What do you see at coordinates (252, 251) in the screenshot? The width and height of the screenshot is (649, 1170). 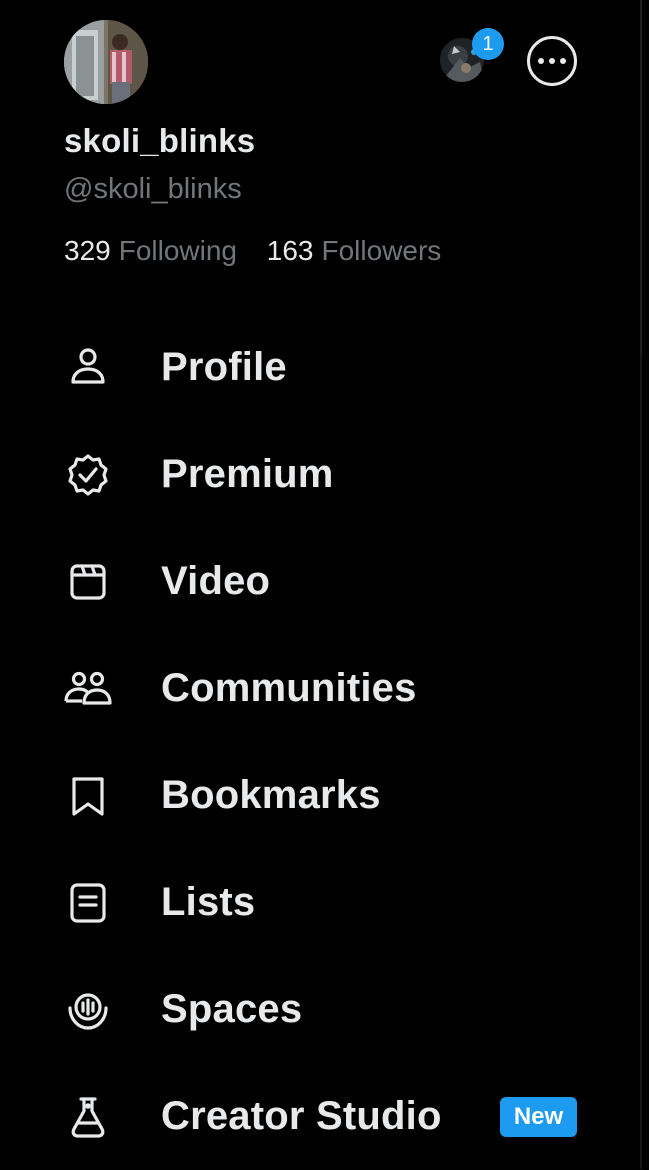 I see `follow-stats: 329 Following 163 Followers` at bounding box center [252, 251].